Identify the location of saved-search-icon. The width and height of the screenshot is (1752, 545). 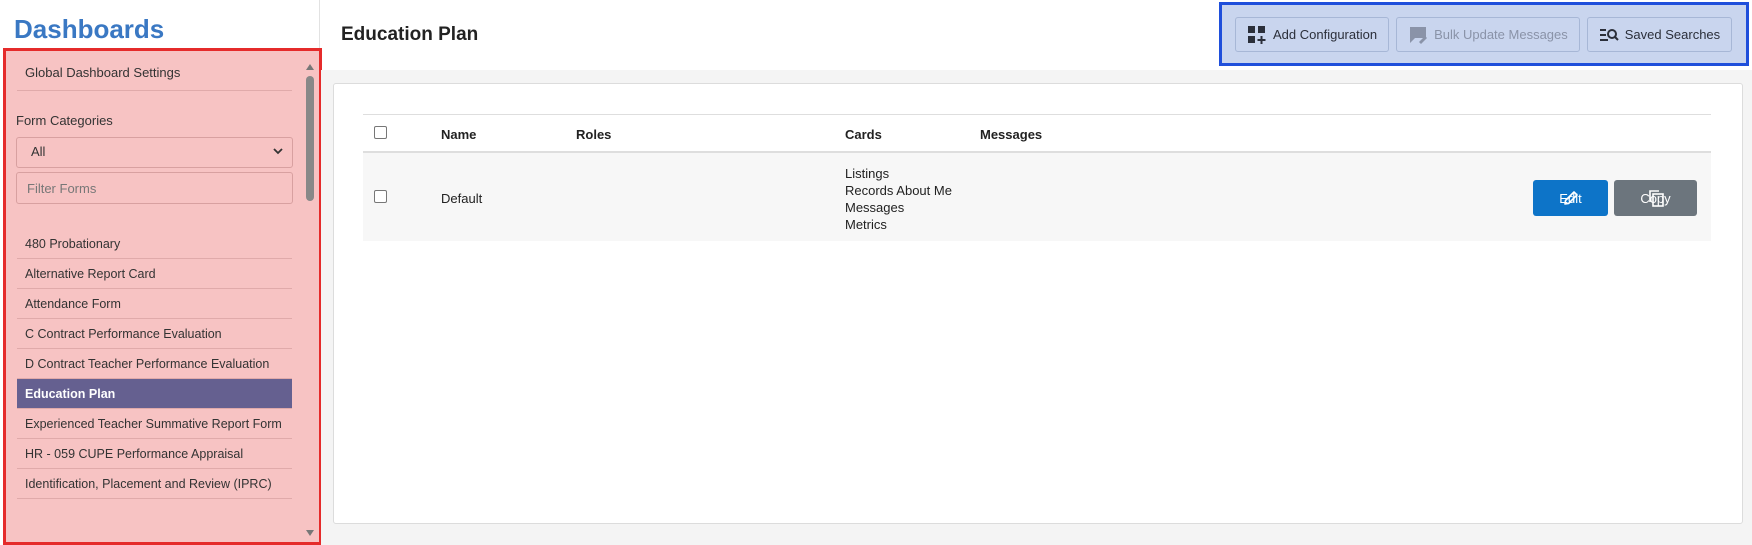
(1609, 34).